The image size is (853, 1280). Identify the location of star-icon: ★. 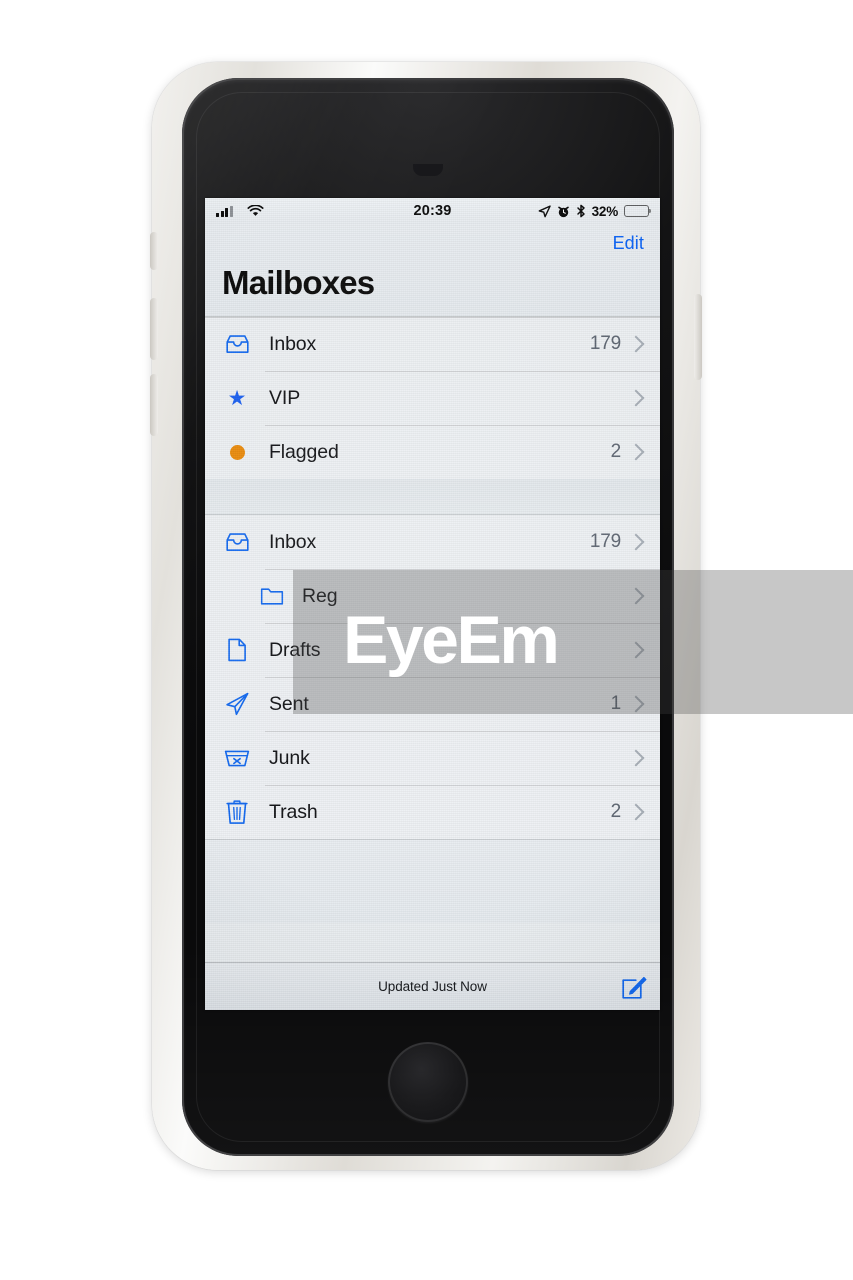
(237, 398).